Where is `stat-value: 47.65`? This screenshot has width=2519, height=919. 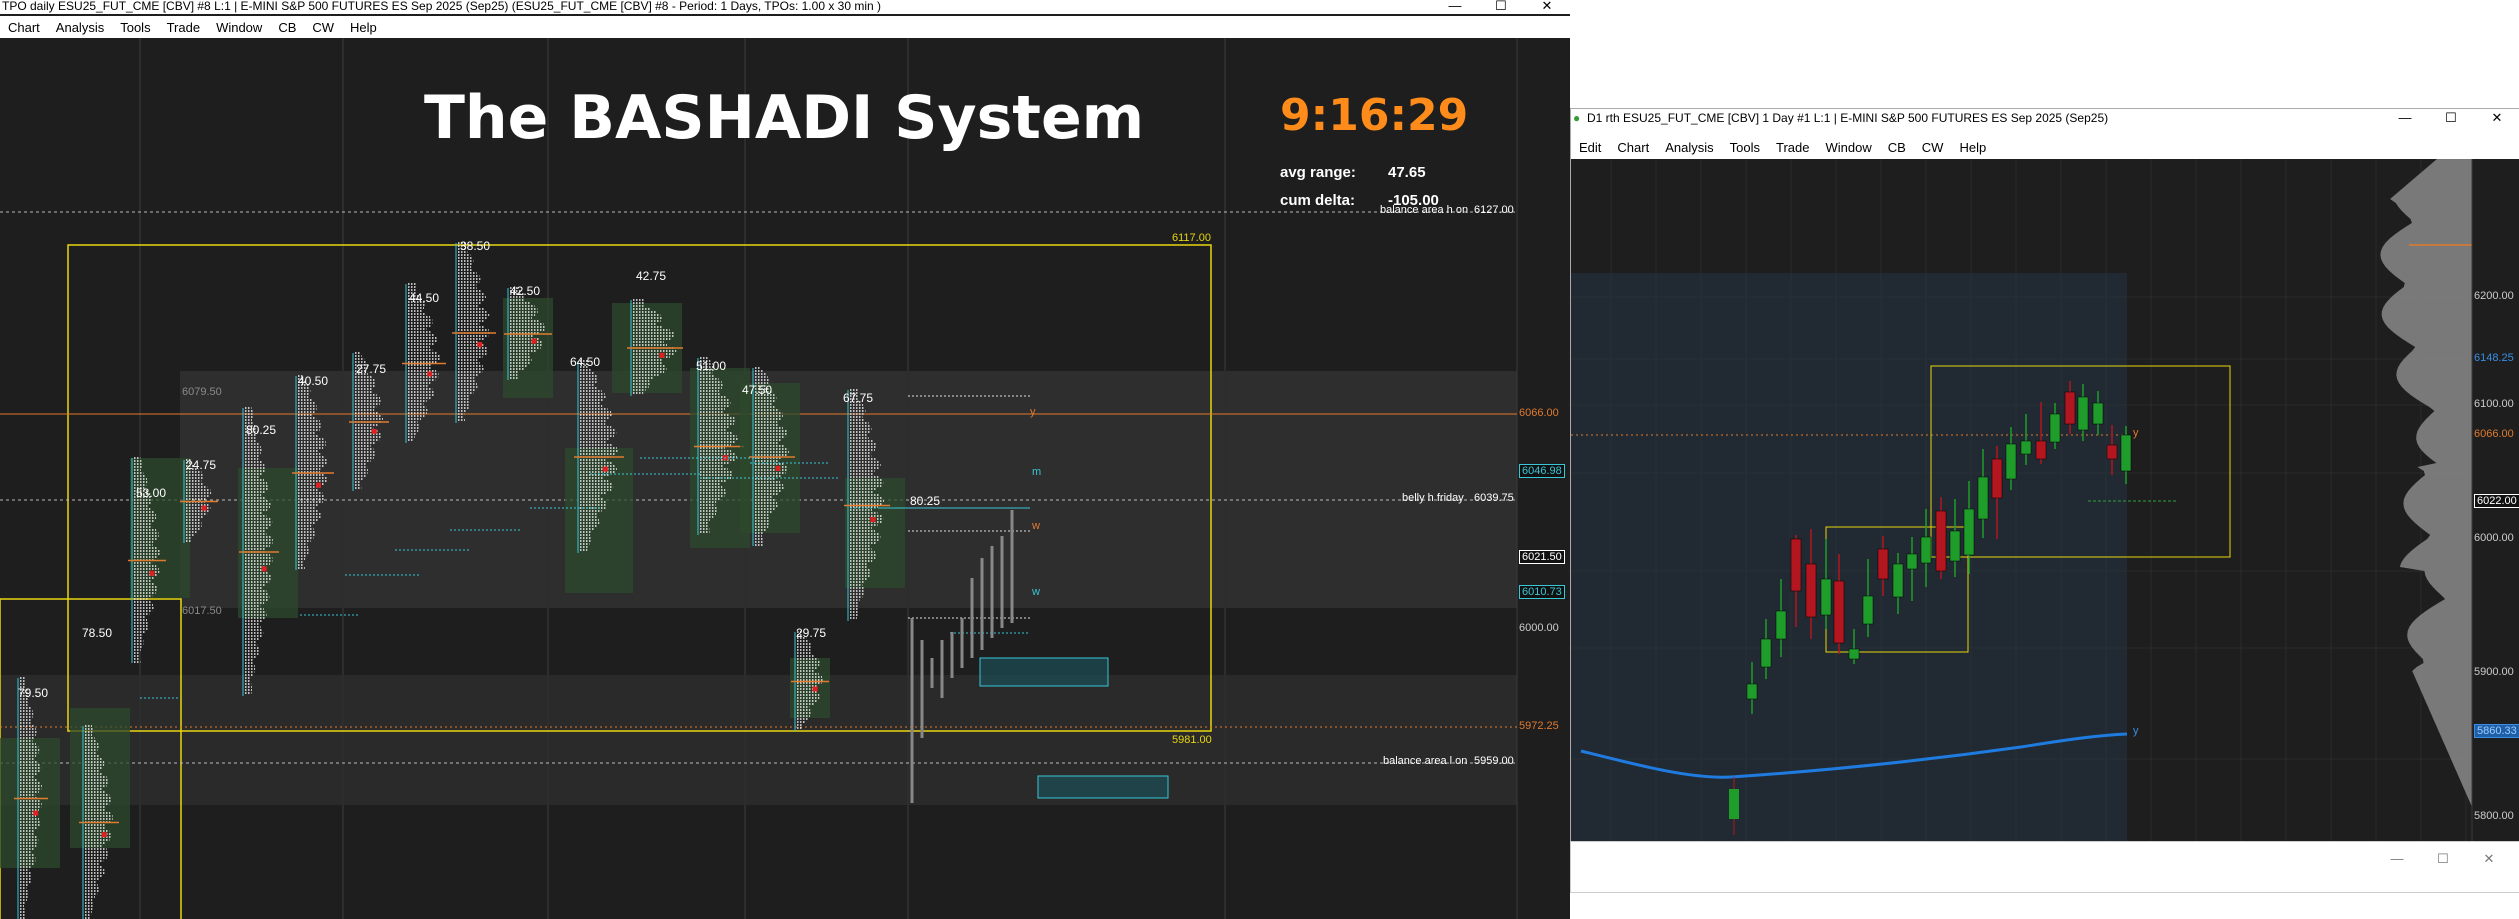 stat-value: 47.65 is located at coordinates (1407, 172).